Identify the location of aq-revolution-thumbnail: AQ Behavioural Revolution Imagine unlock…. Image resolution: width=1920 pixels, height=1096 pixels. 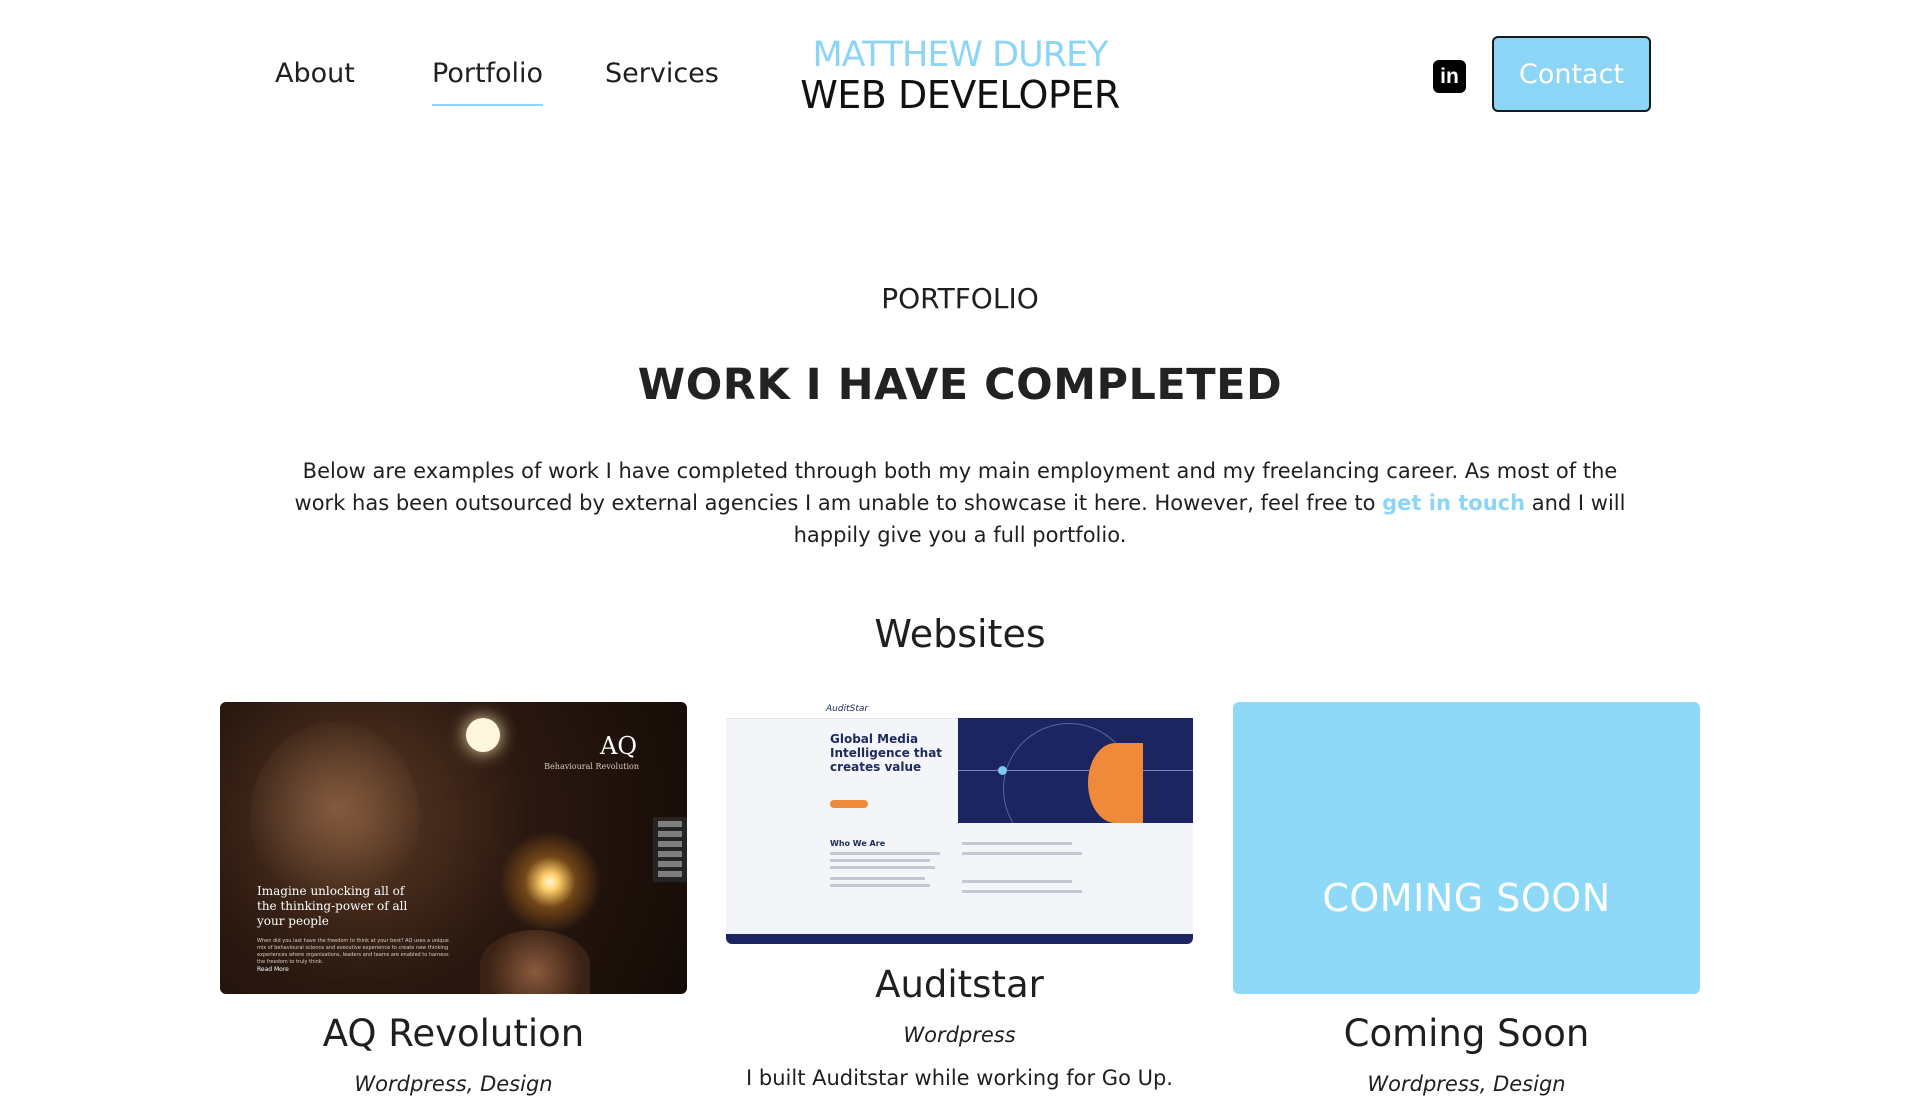
(453, 848).